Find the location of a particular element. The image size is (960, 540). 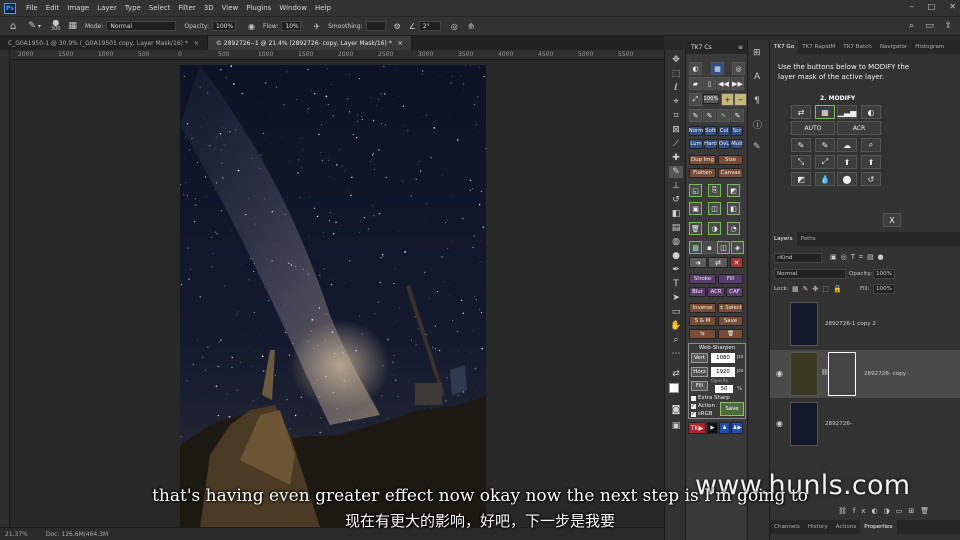

layer-row: ◉ 2892726- is located at coordinates (865, 424).